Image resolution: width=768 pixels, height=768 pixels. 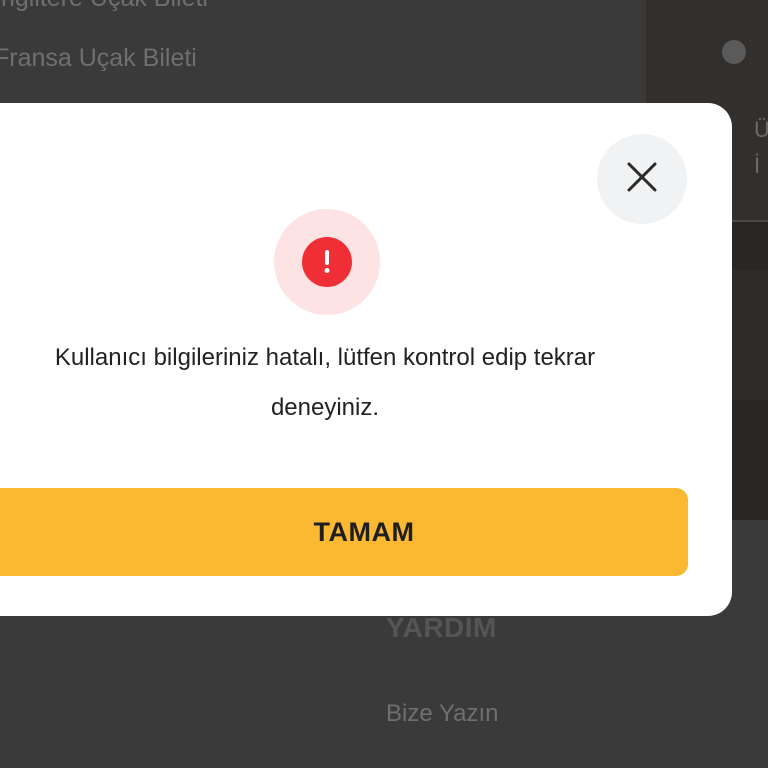 I want to click on close-button, so click(x=642, y=179).